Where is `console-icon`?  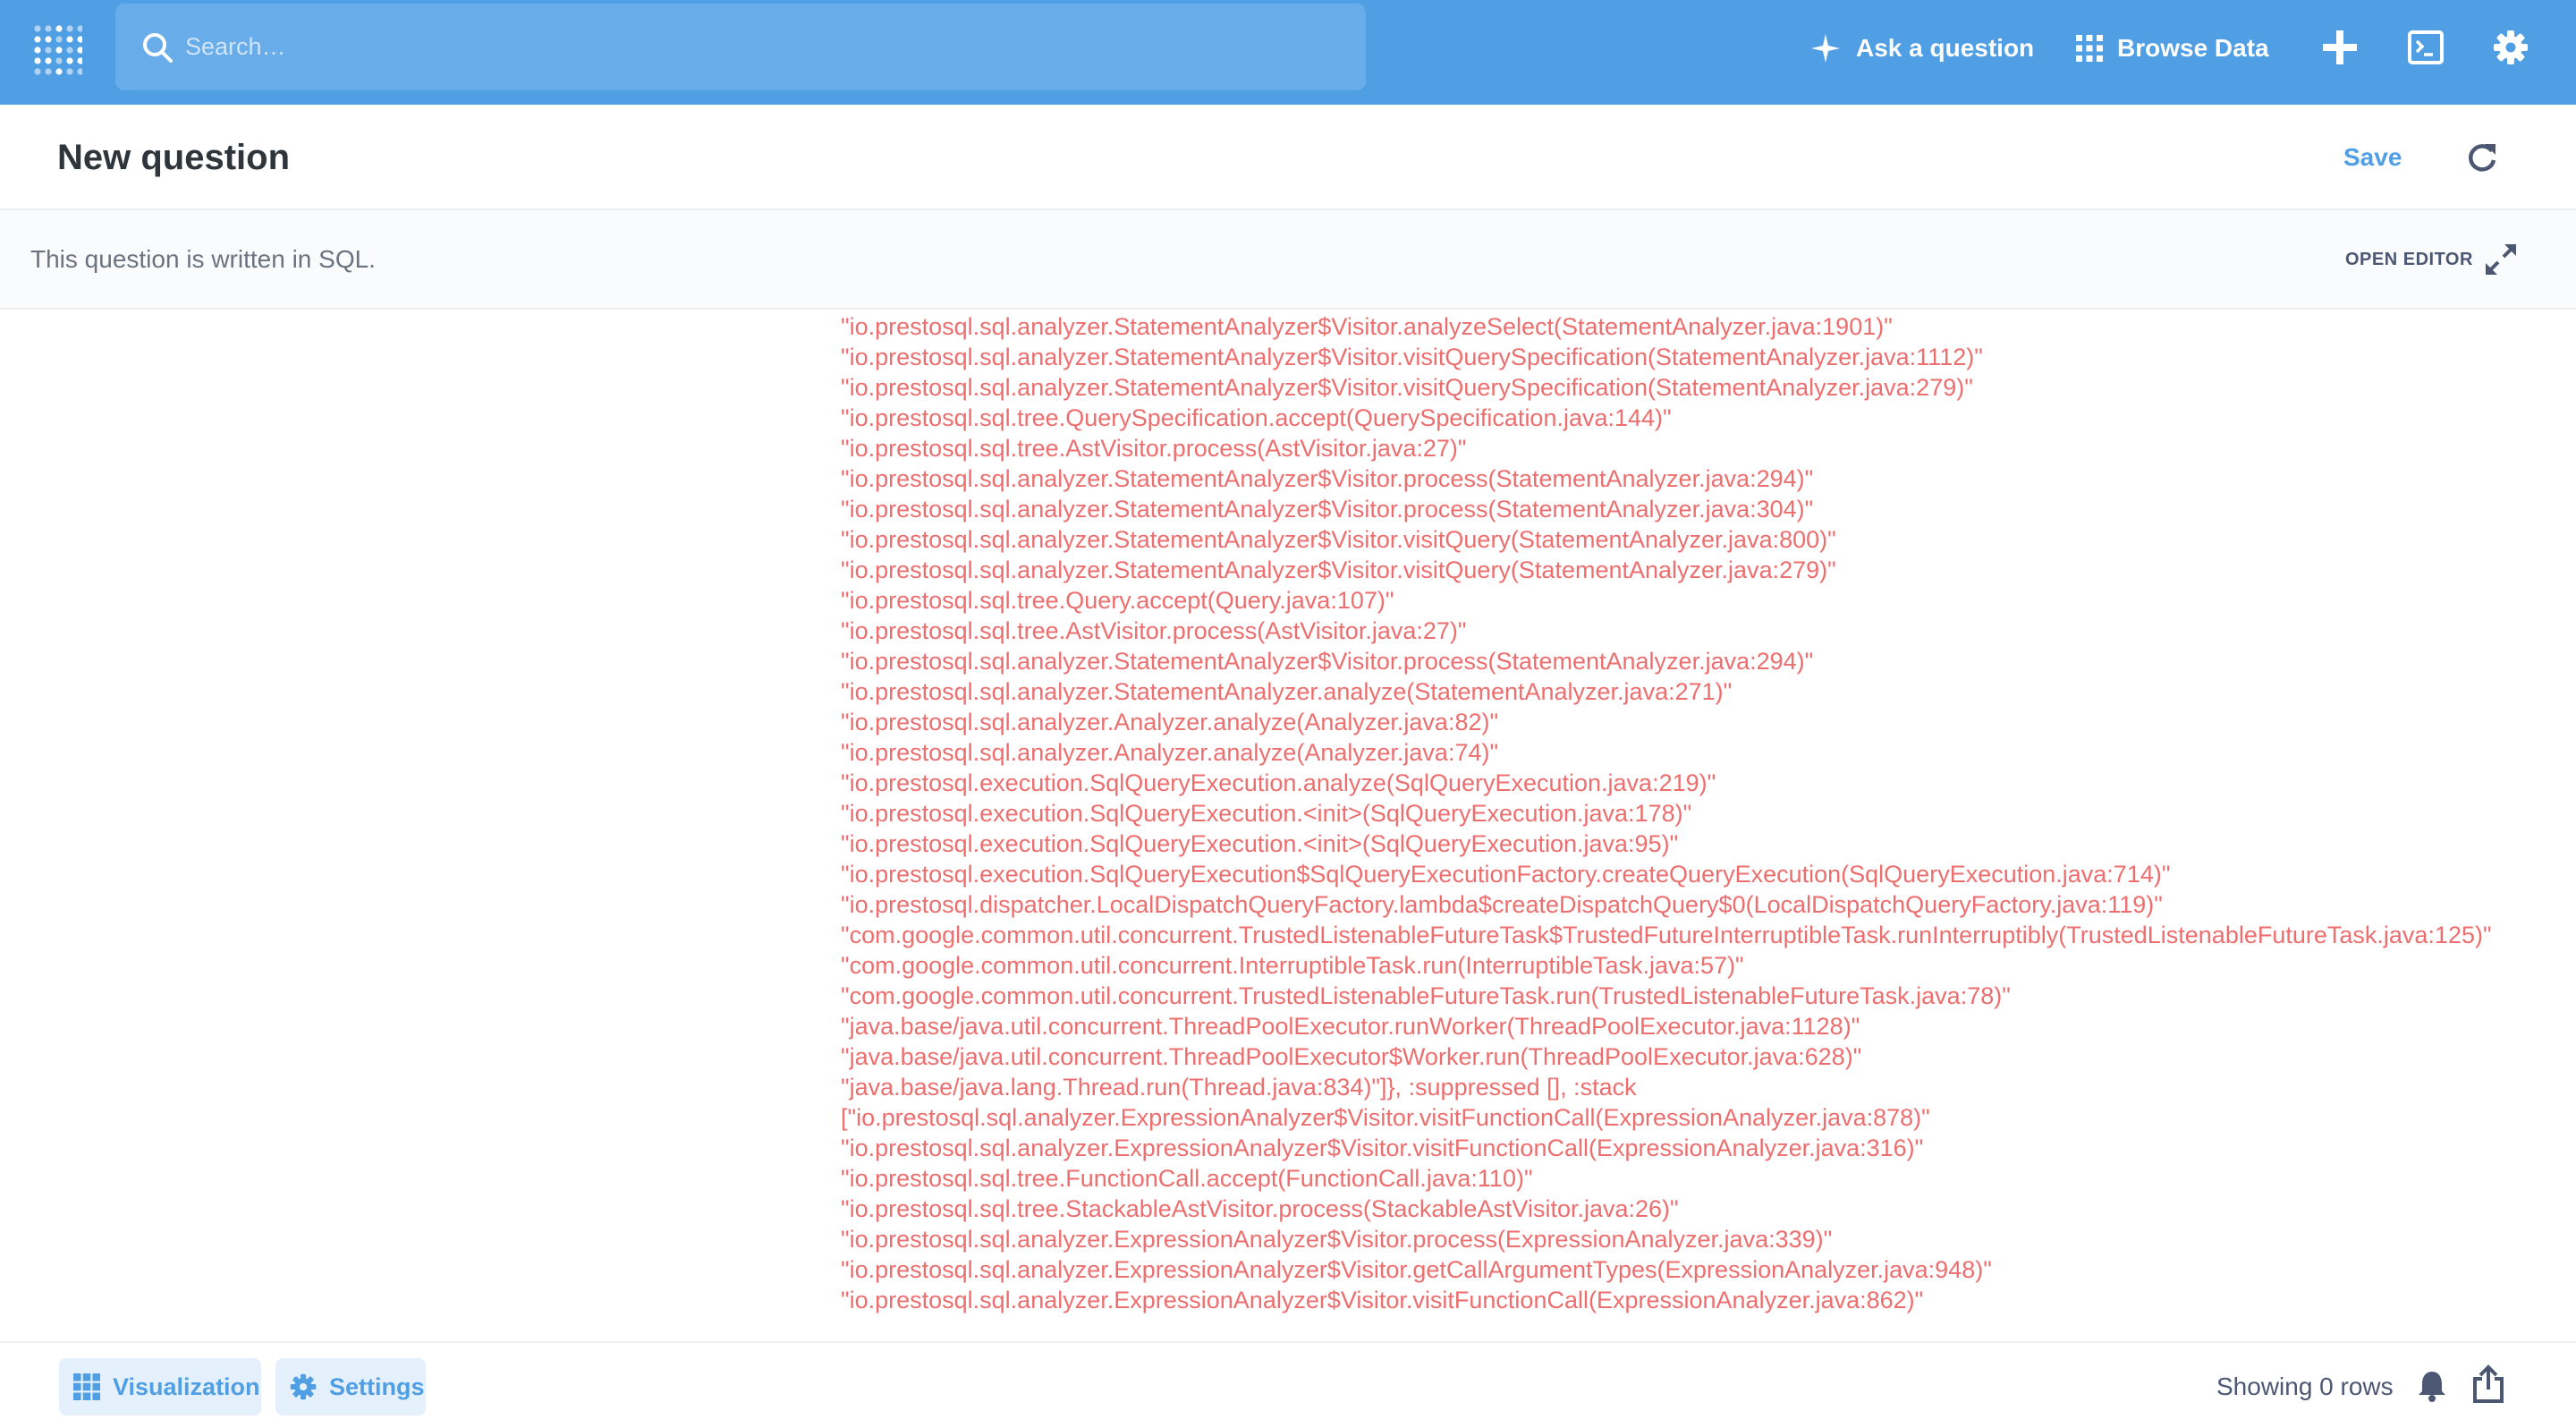
console-icon is located at coordinates (2426, 47).